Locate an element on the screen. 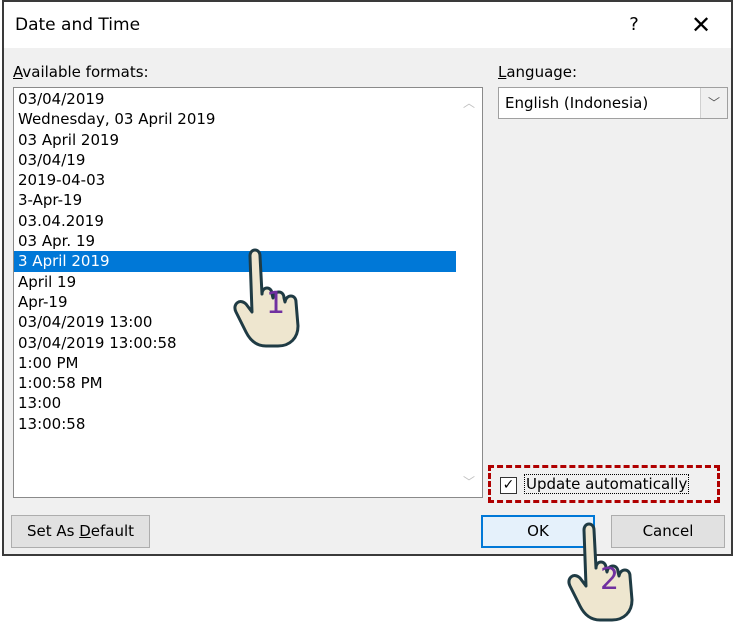 Image resolution: width=738 pixels, height=640 pixels. list-item: 03/04/2019 is located at coordinates (235, 99).